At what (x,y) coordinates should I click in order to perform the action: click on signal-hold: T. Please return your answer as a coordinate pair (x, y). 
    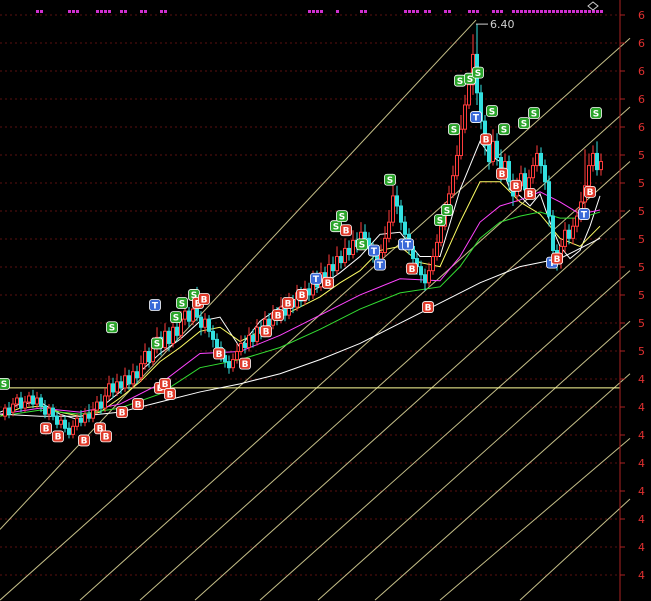
    Looking at the image, I should click on (316, 278).